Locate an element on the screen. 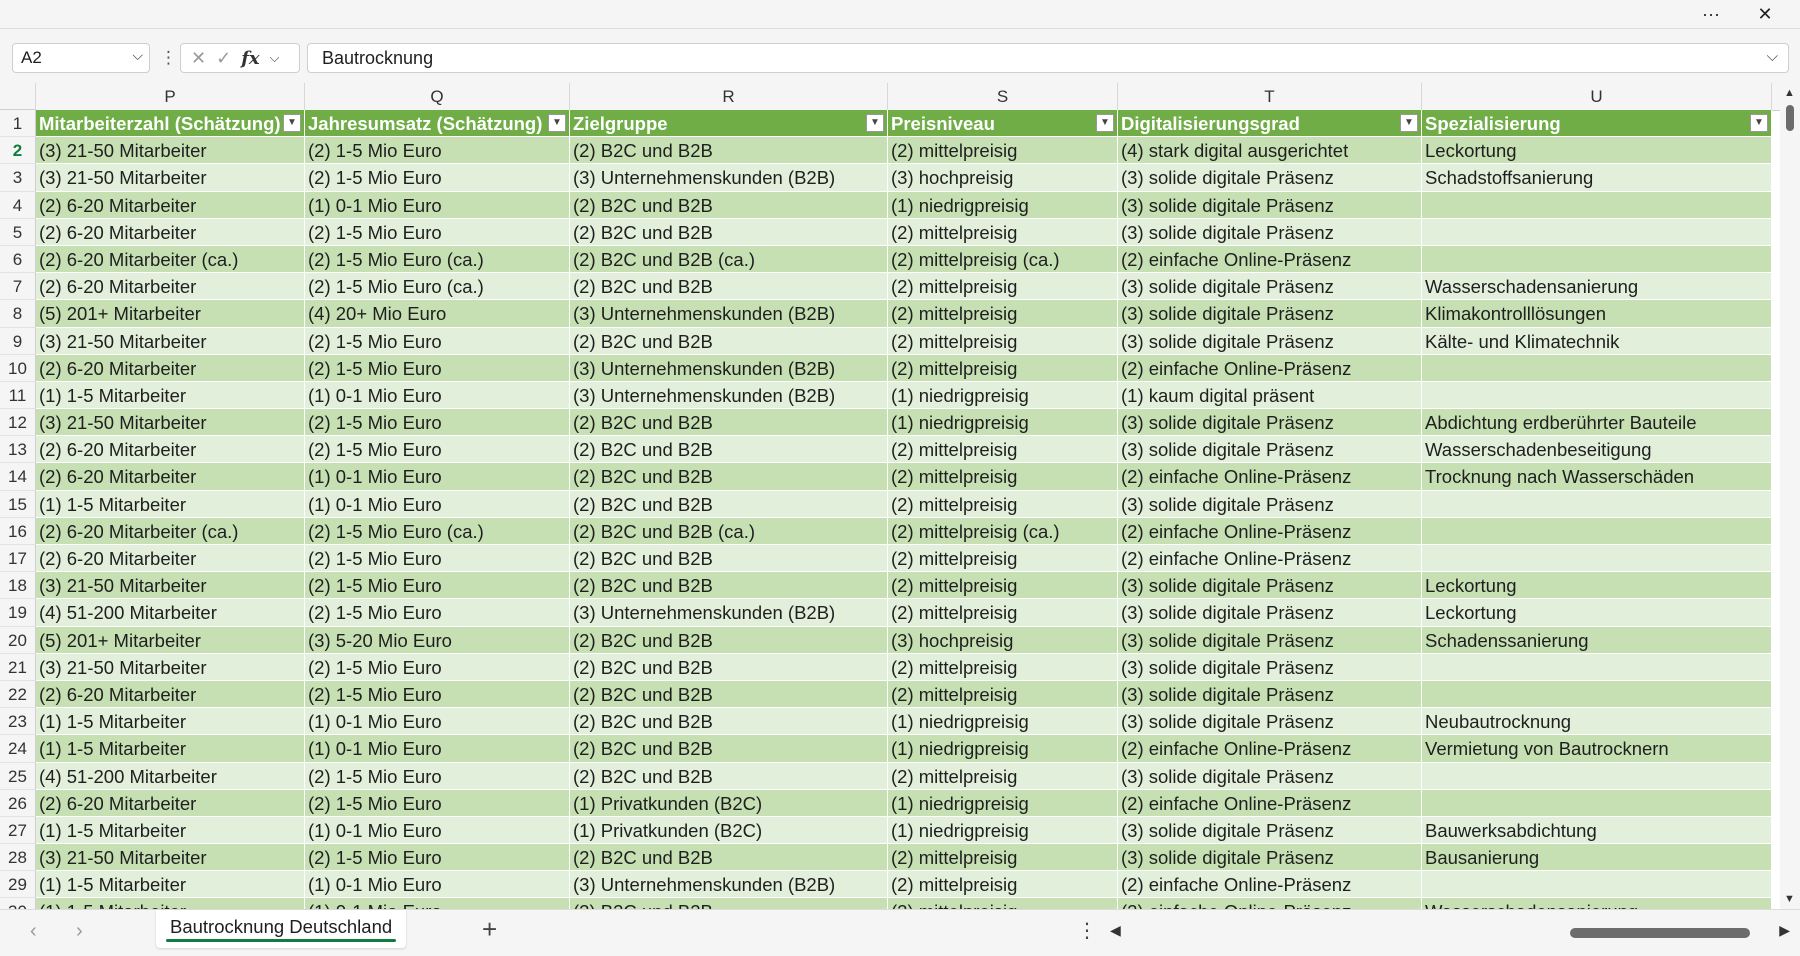 This screenshot has width=1800, height=956. confirm-icon: ✓ is located at coordinates (223, 58).